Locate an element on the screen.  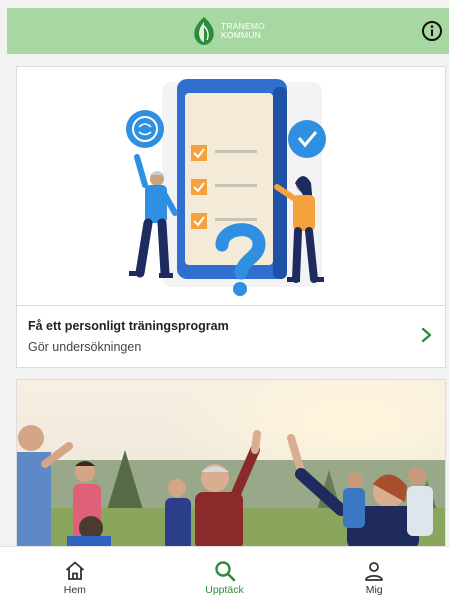
bottom-navigation: Hem Upptäck Mig is located at coordinates (224, 572).